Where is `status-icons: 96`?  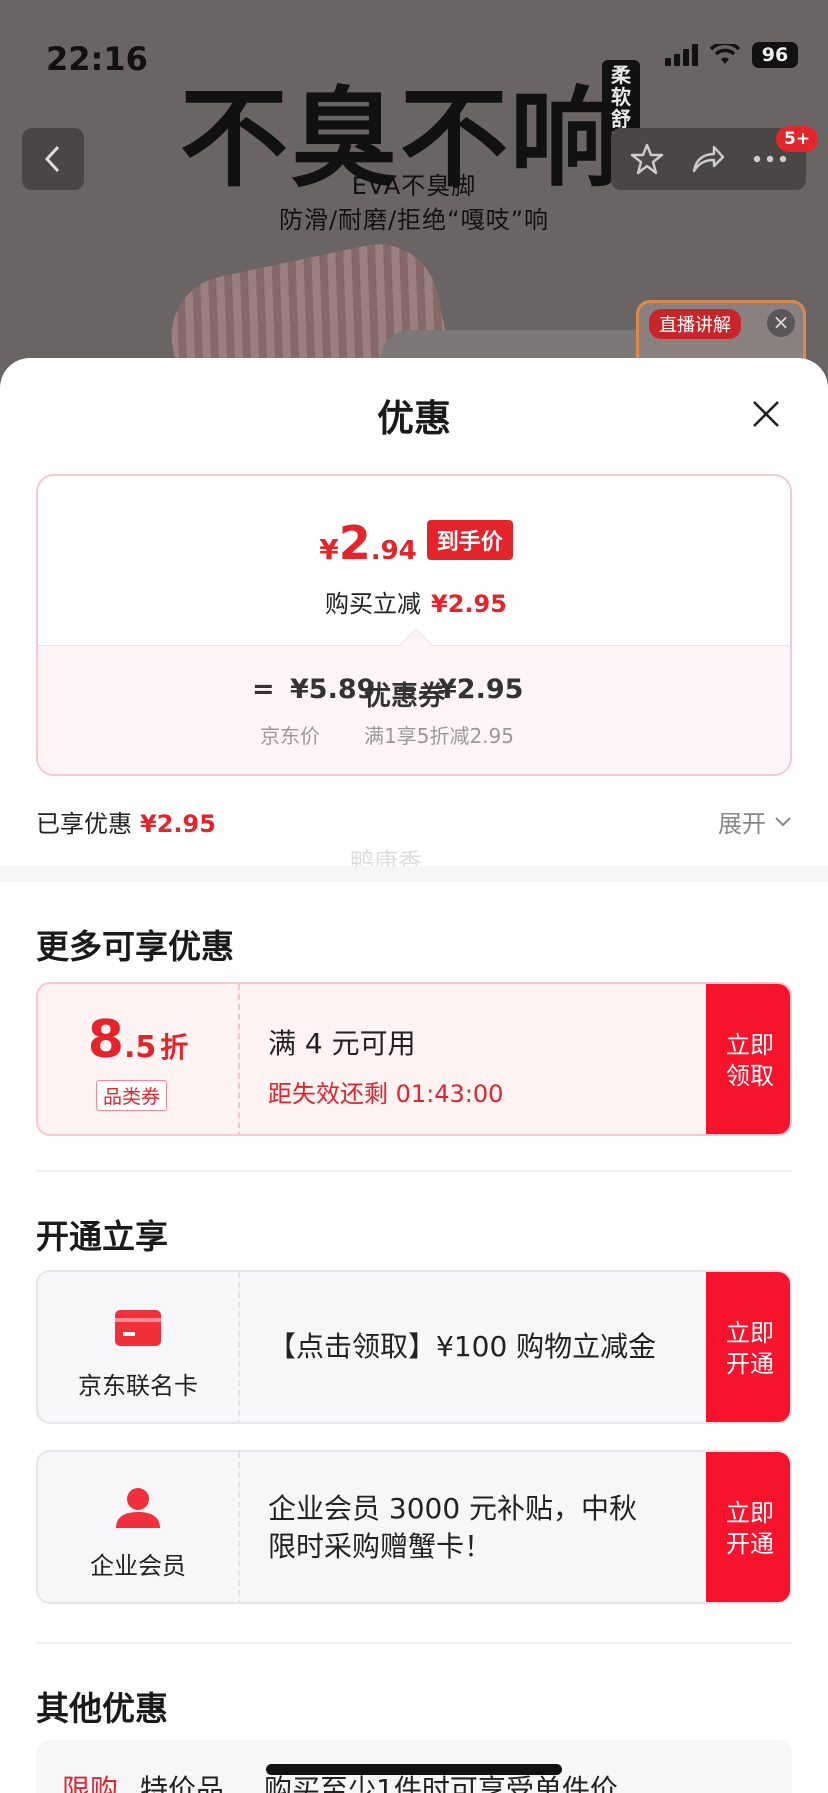 status-icons: 96 is located at coordinates (731, 55).